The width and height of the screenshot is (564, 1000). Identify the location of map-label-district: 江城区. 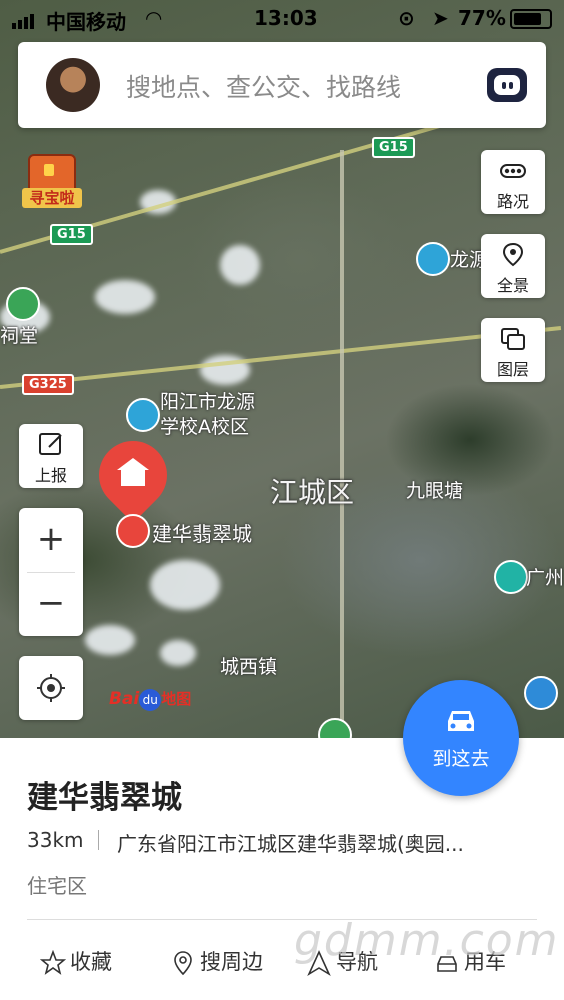
(312, 492).